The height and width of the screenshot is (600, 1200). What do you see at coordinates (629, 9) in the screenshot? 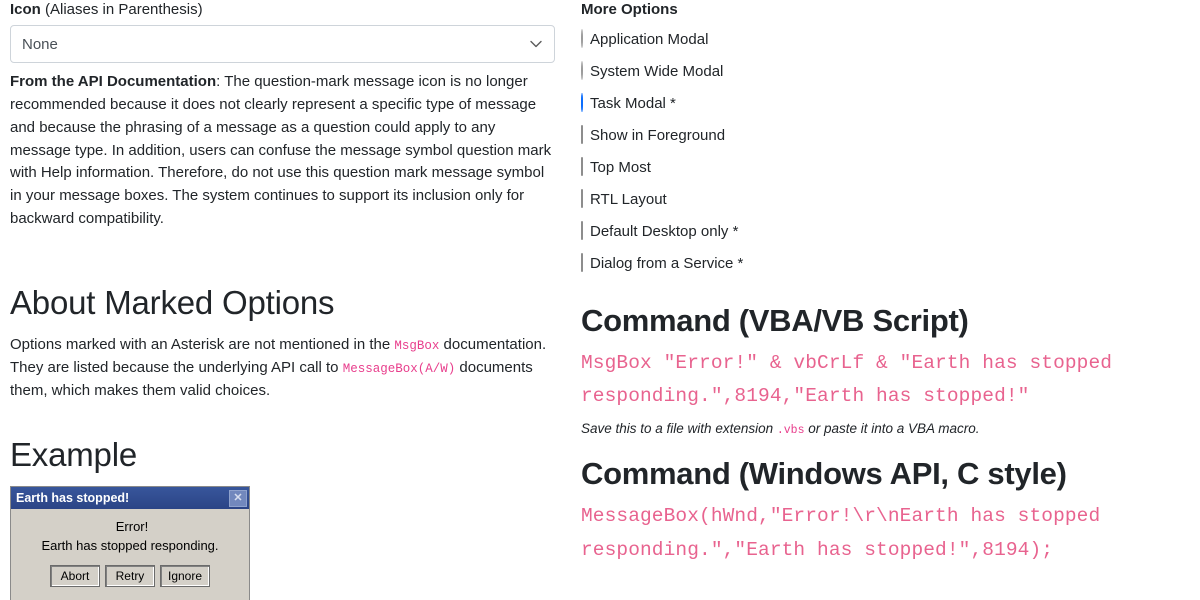
I see `more-options-title: More Options` at bounding box center [629, 9].